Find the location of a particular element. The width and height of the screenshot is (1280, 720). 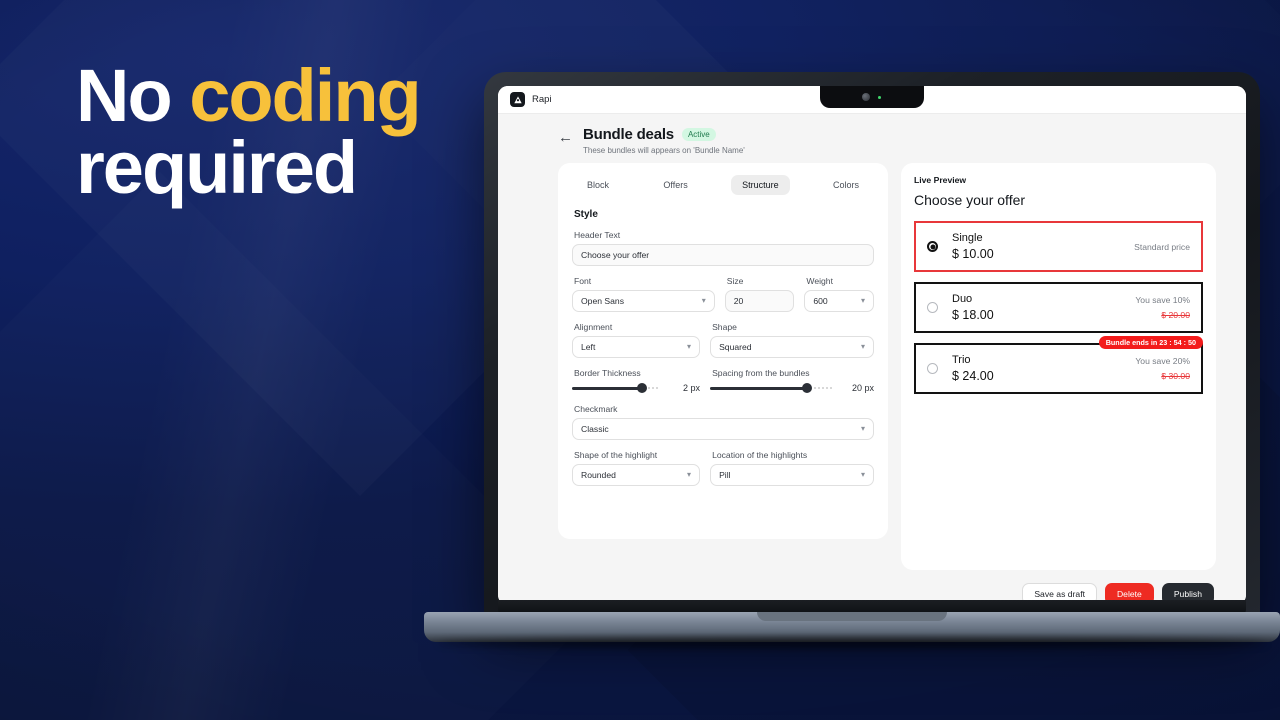

spacing-field: Spacing from the bundles 20 px is located at coordinates (792, 381).